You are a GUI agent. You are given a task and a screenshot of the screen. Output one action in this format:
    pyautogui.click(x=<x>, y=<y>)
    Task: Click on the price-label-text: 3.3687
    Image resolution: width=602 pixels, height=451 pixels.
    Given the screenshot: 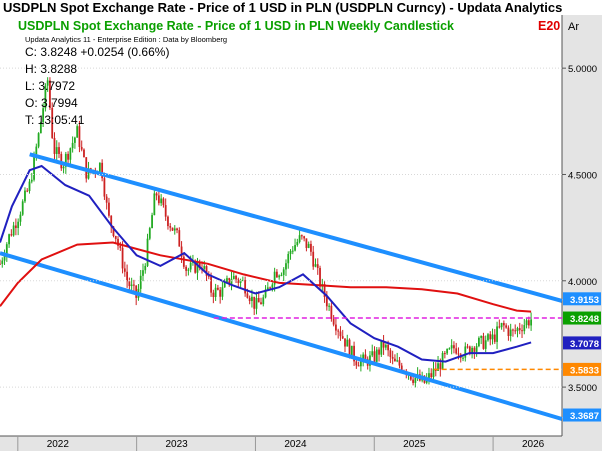 What is the action you would take?
    pyautogui.click(x=584, y=416)
    